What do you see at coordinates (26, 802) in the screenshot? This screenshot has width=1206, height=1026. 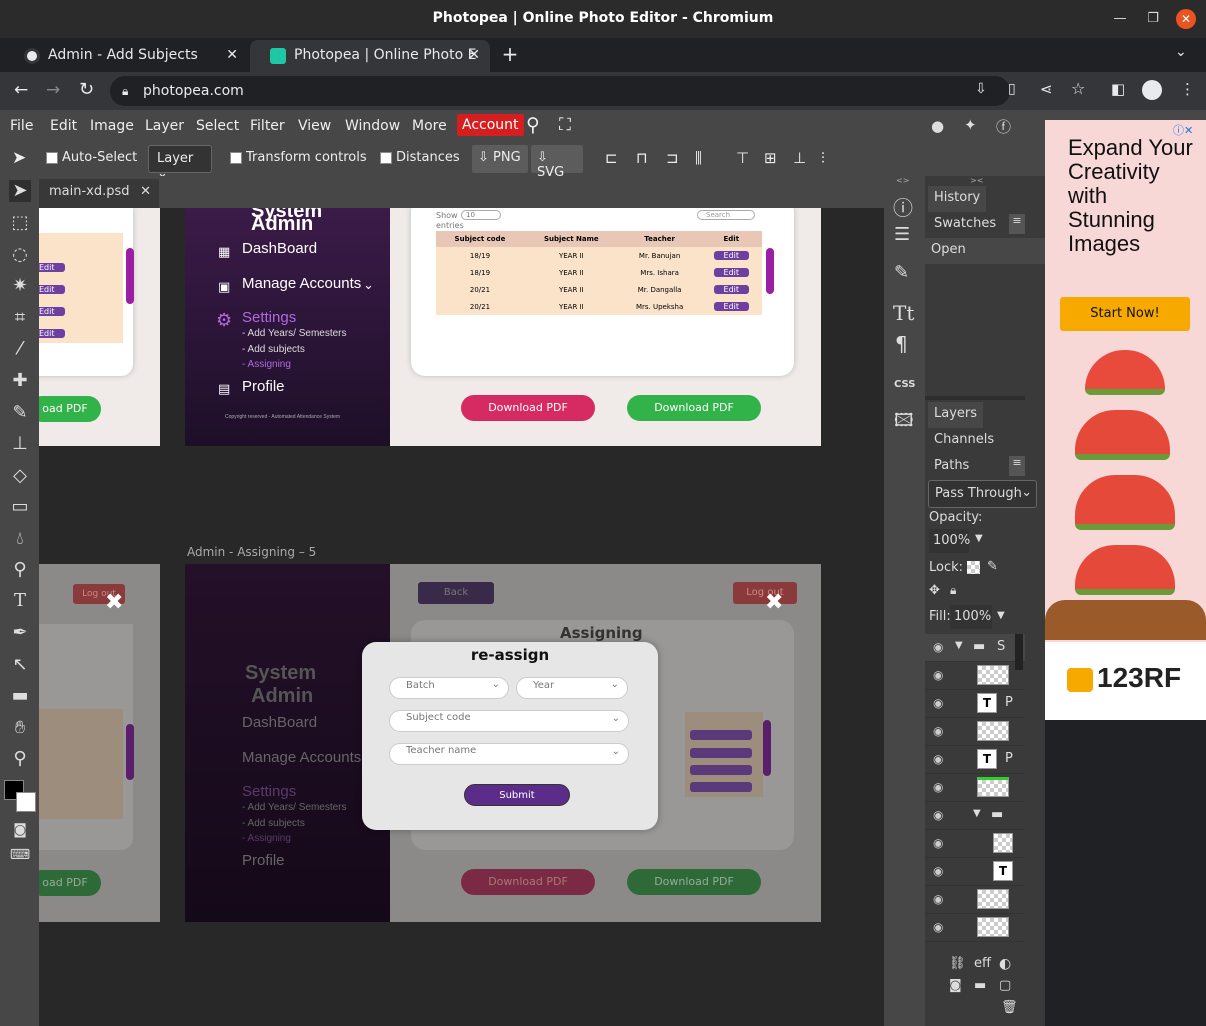 I see `background-color-swatch` at bounding box center [26, 802].